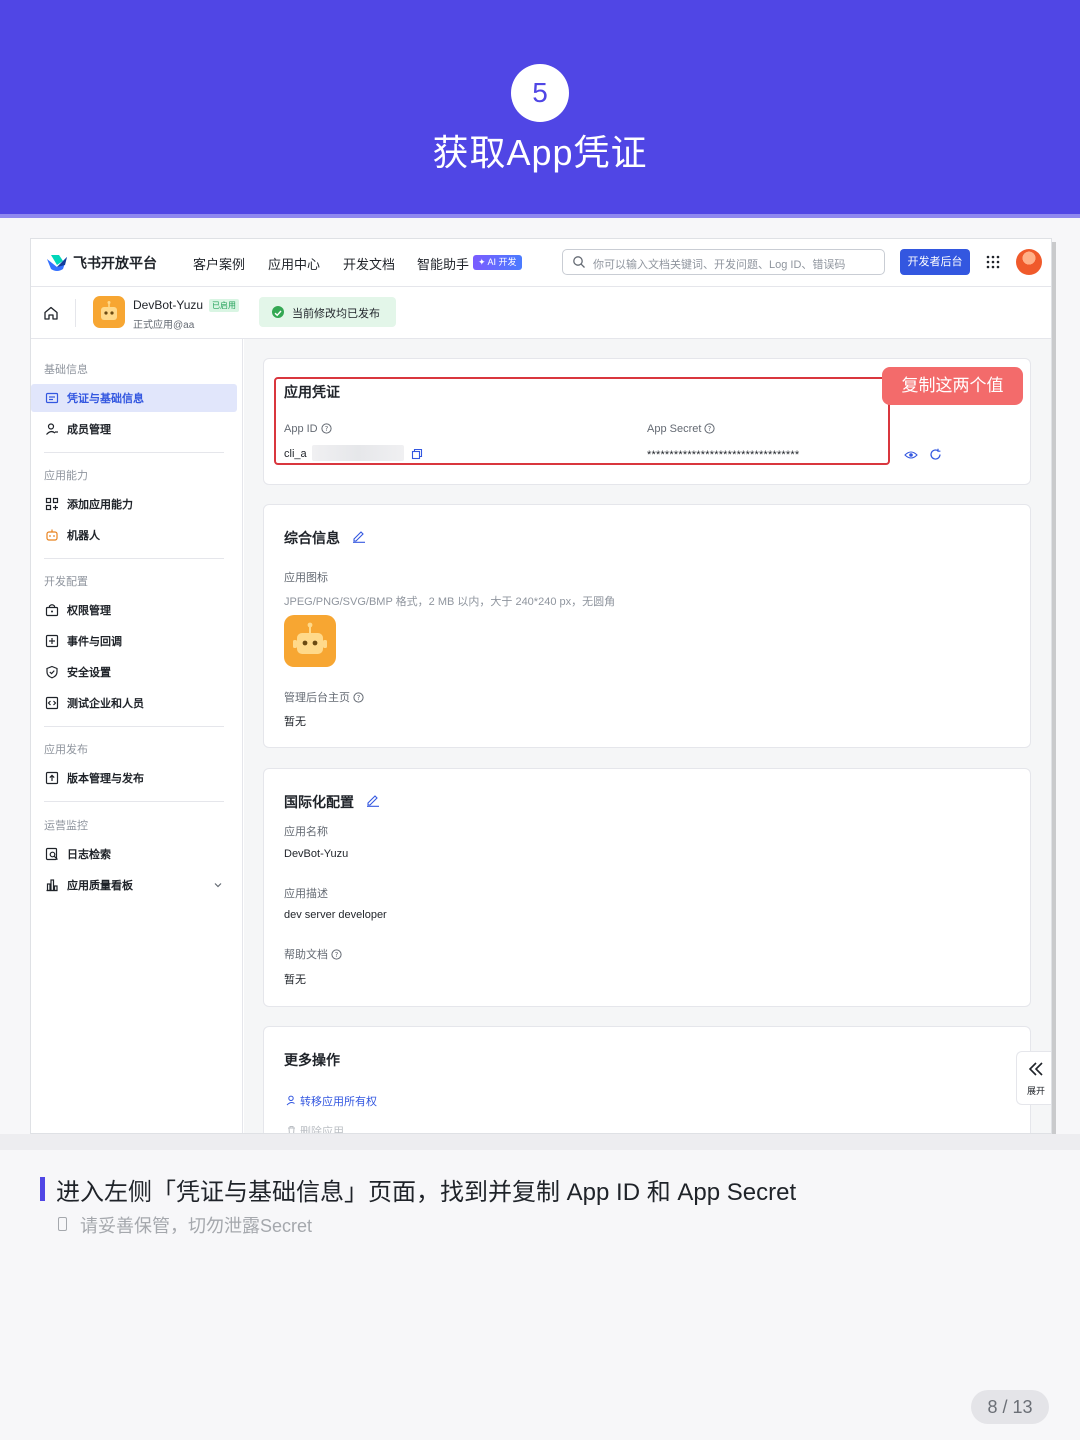 The image size is (1080, 1440). What do you see at coordinates (134, 778) in the screenshot?
I see `sidebar-item-versions: 版本管理与发布` at bounding box center [134, 778].